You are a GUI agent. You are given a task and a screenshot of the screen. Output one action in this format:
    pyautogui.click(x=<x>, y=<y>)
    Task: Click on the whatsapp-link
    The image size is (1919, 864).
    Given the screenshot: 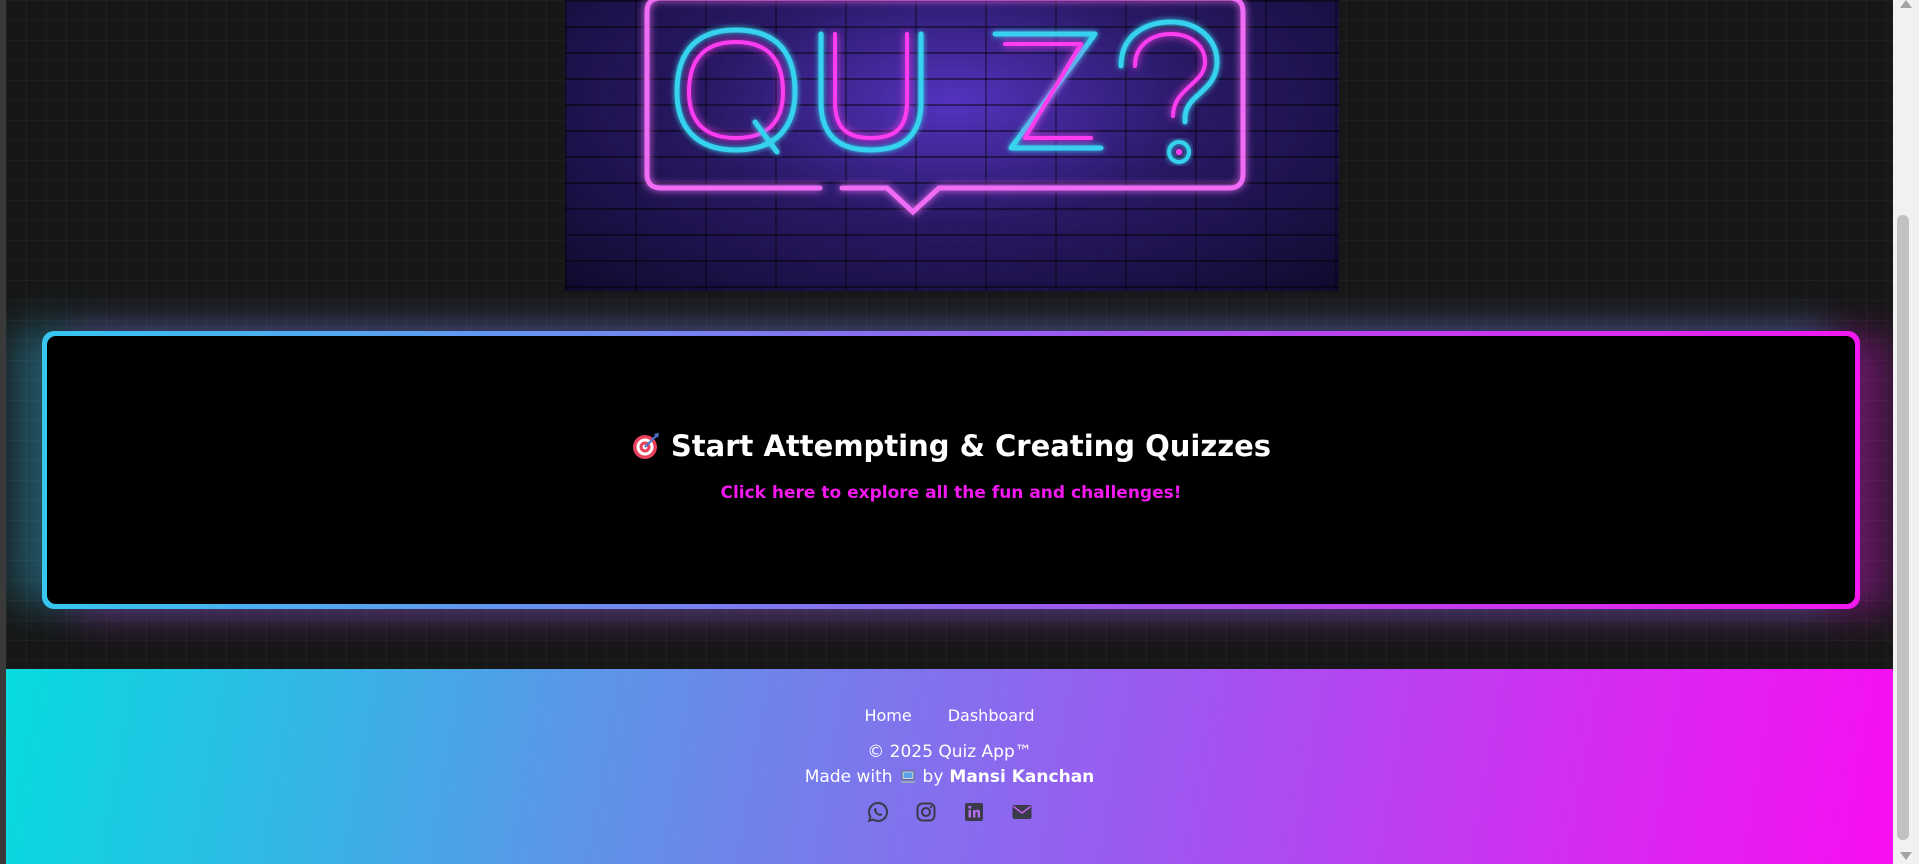 What is the action you would take?
    pyautogui.click(x=878, y=812)
    